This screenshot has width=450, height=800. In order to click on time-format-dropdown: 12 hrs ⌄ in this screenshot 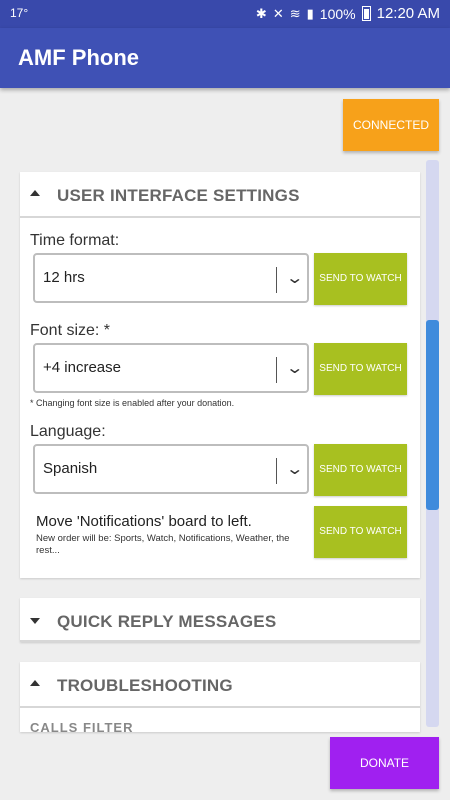, I will do `click(171, 278)`.